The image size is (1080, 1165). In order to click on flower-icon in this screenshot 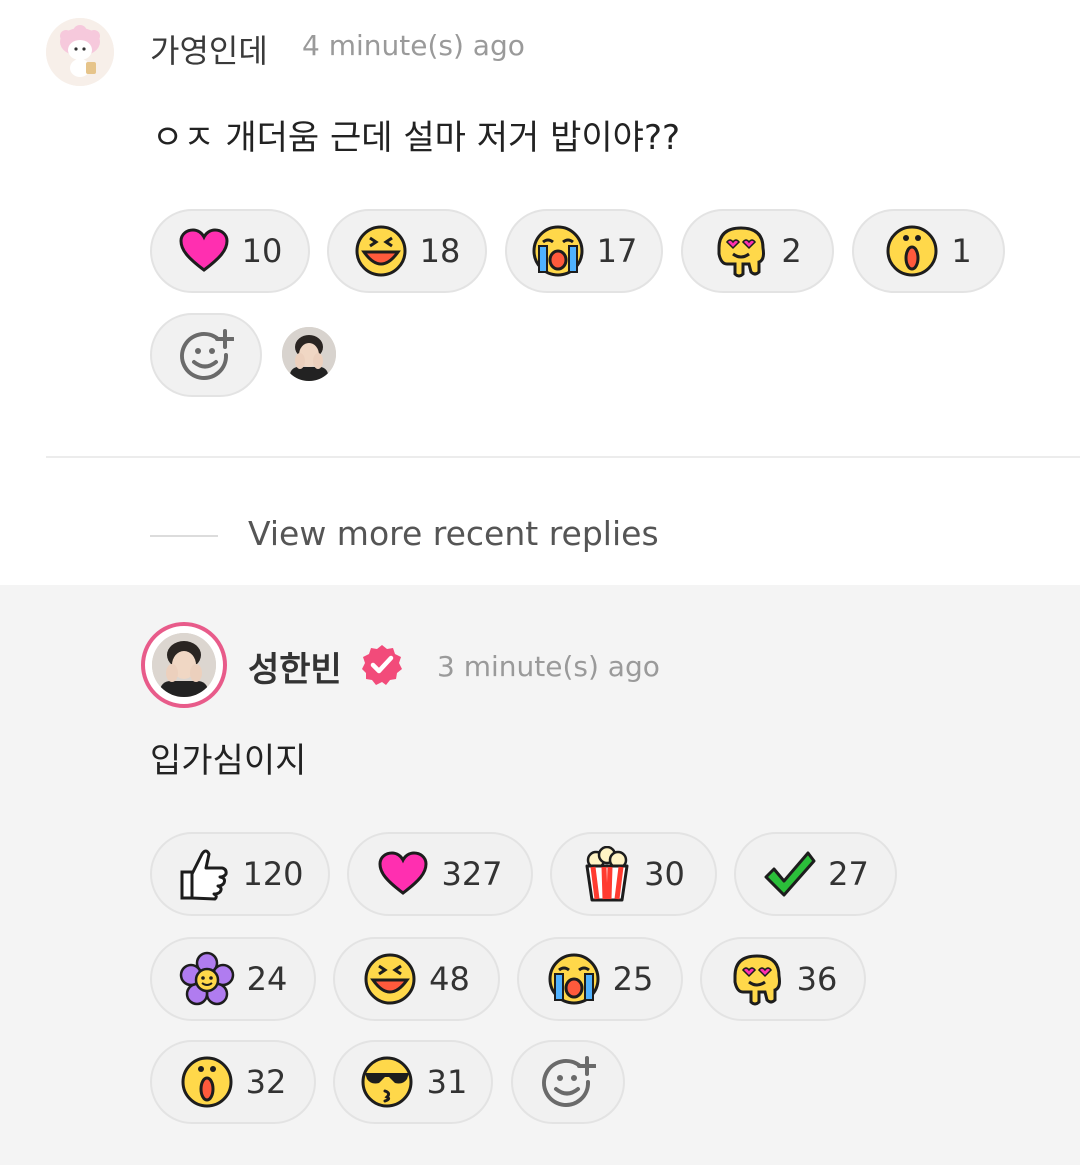, I will do `click(206, 978)`.